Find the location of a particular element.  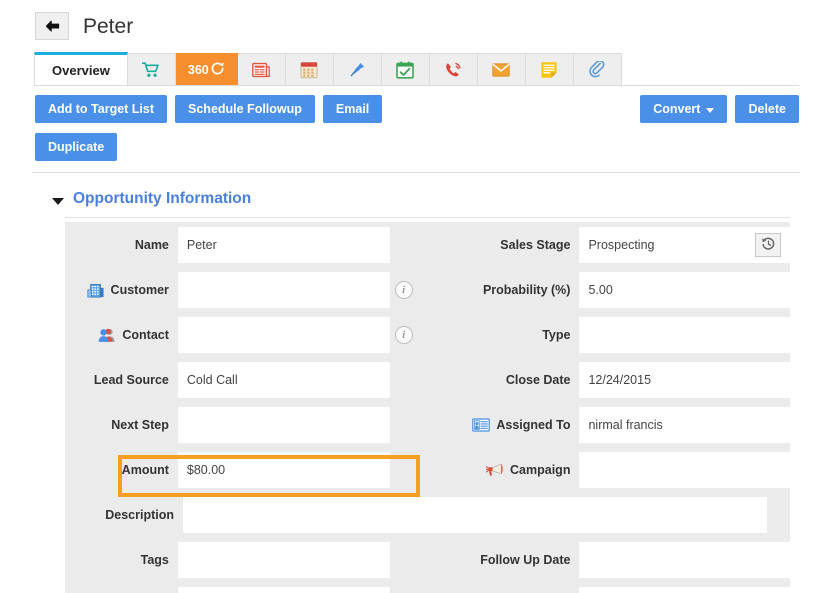

field-label-contact-text: Contact is located at coordinates (145, 334).